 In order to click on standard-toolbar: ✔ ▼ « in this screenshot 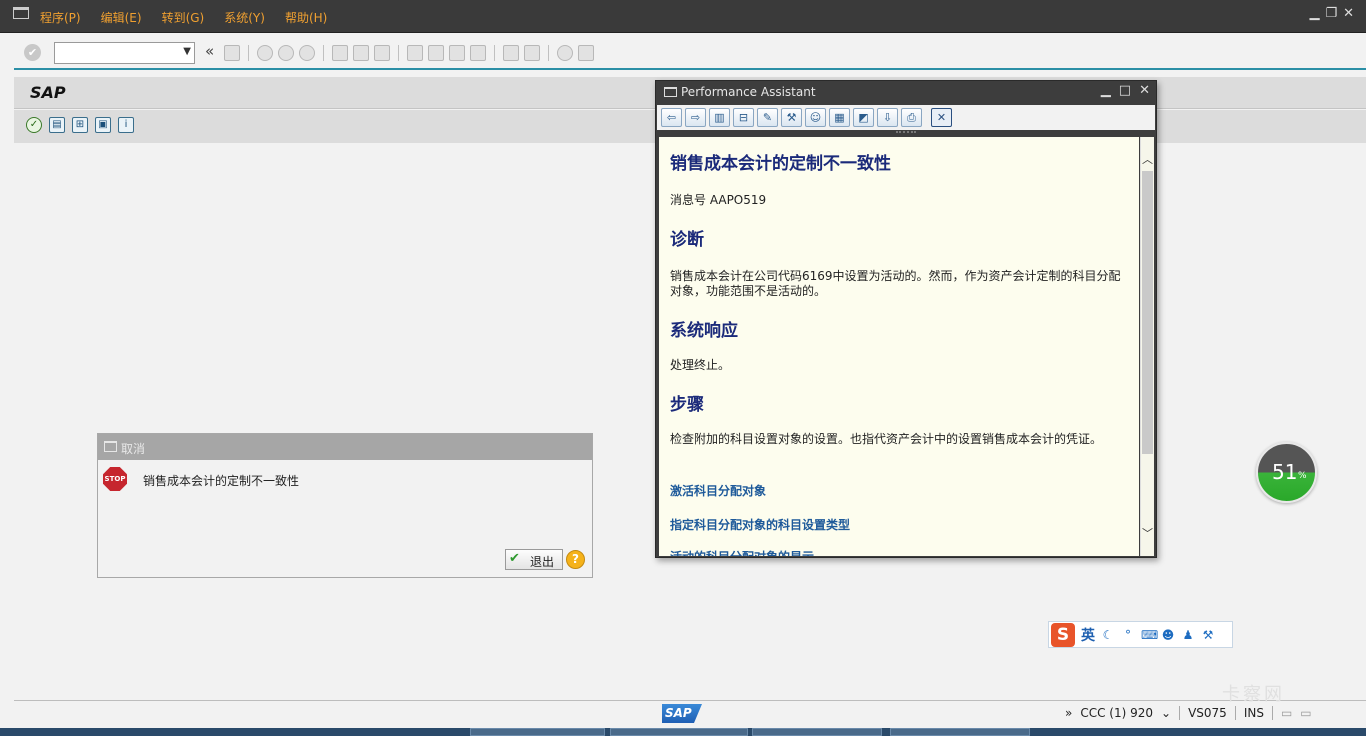, I will do `click(683, 51)`.